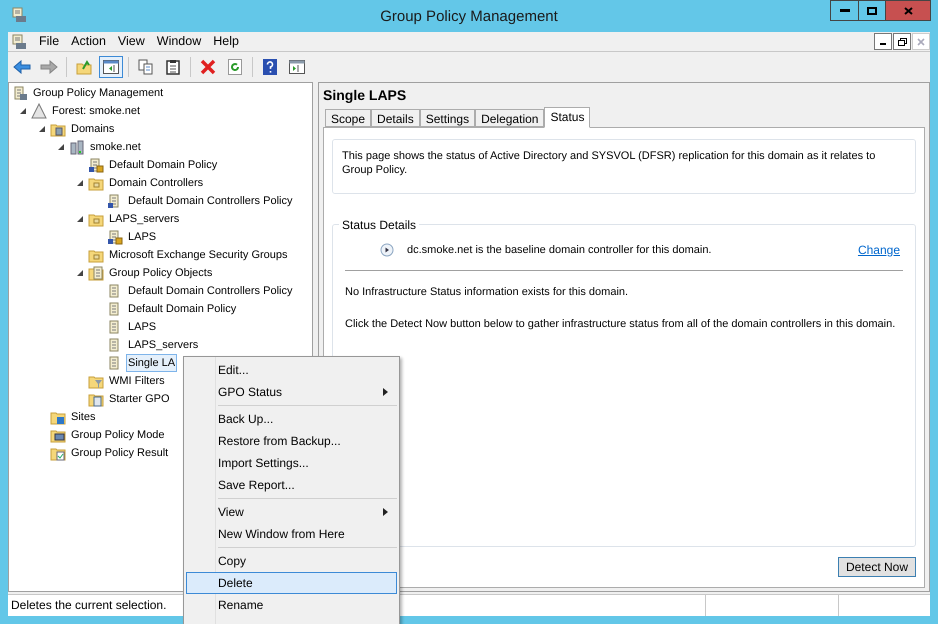 Image resolution: width=938 pixels, height=624 pixels. I want to click on tab: Delegation, so click(509, 118).